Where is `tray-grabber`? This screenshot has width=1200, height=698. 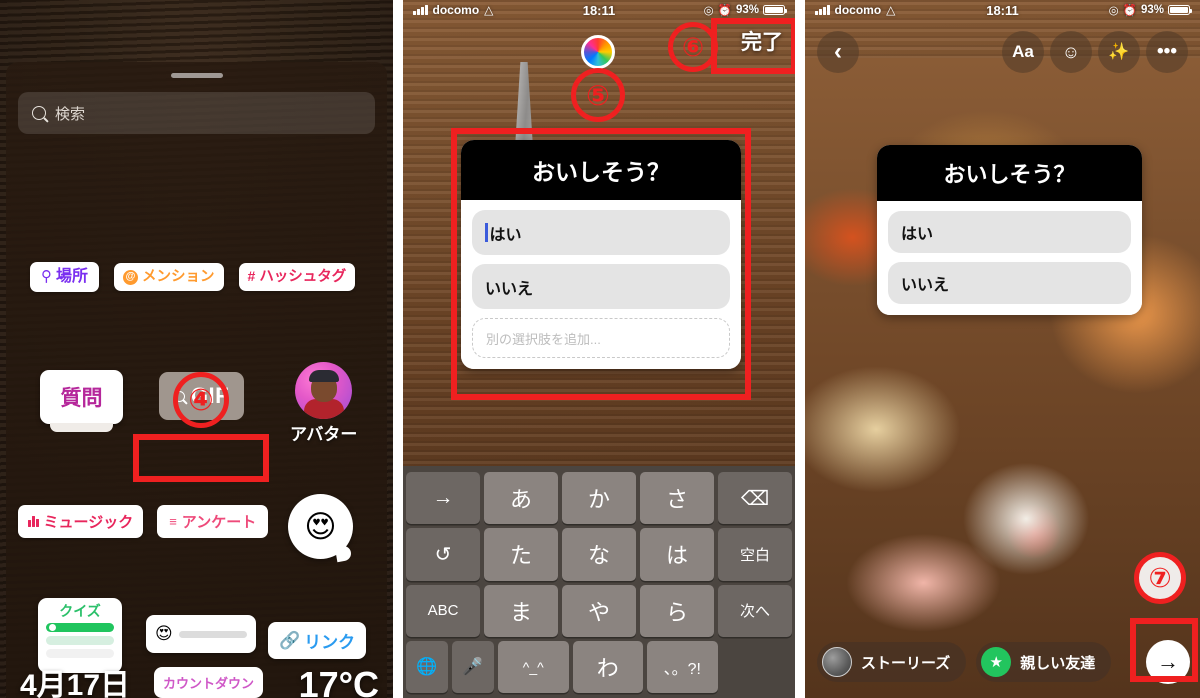 tray-grabber is located at coordinates (196, 75).